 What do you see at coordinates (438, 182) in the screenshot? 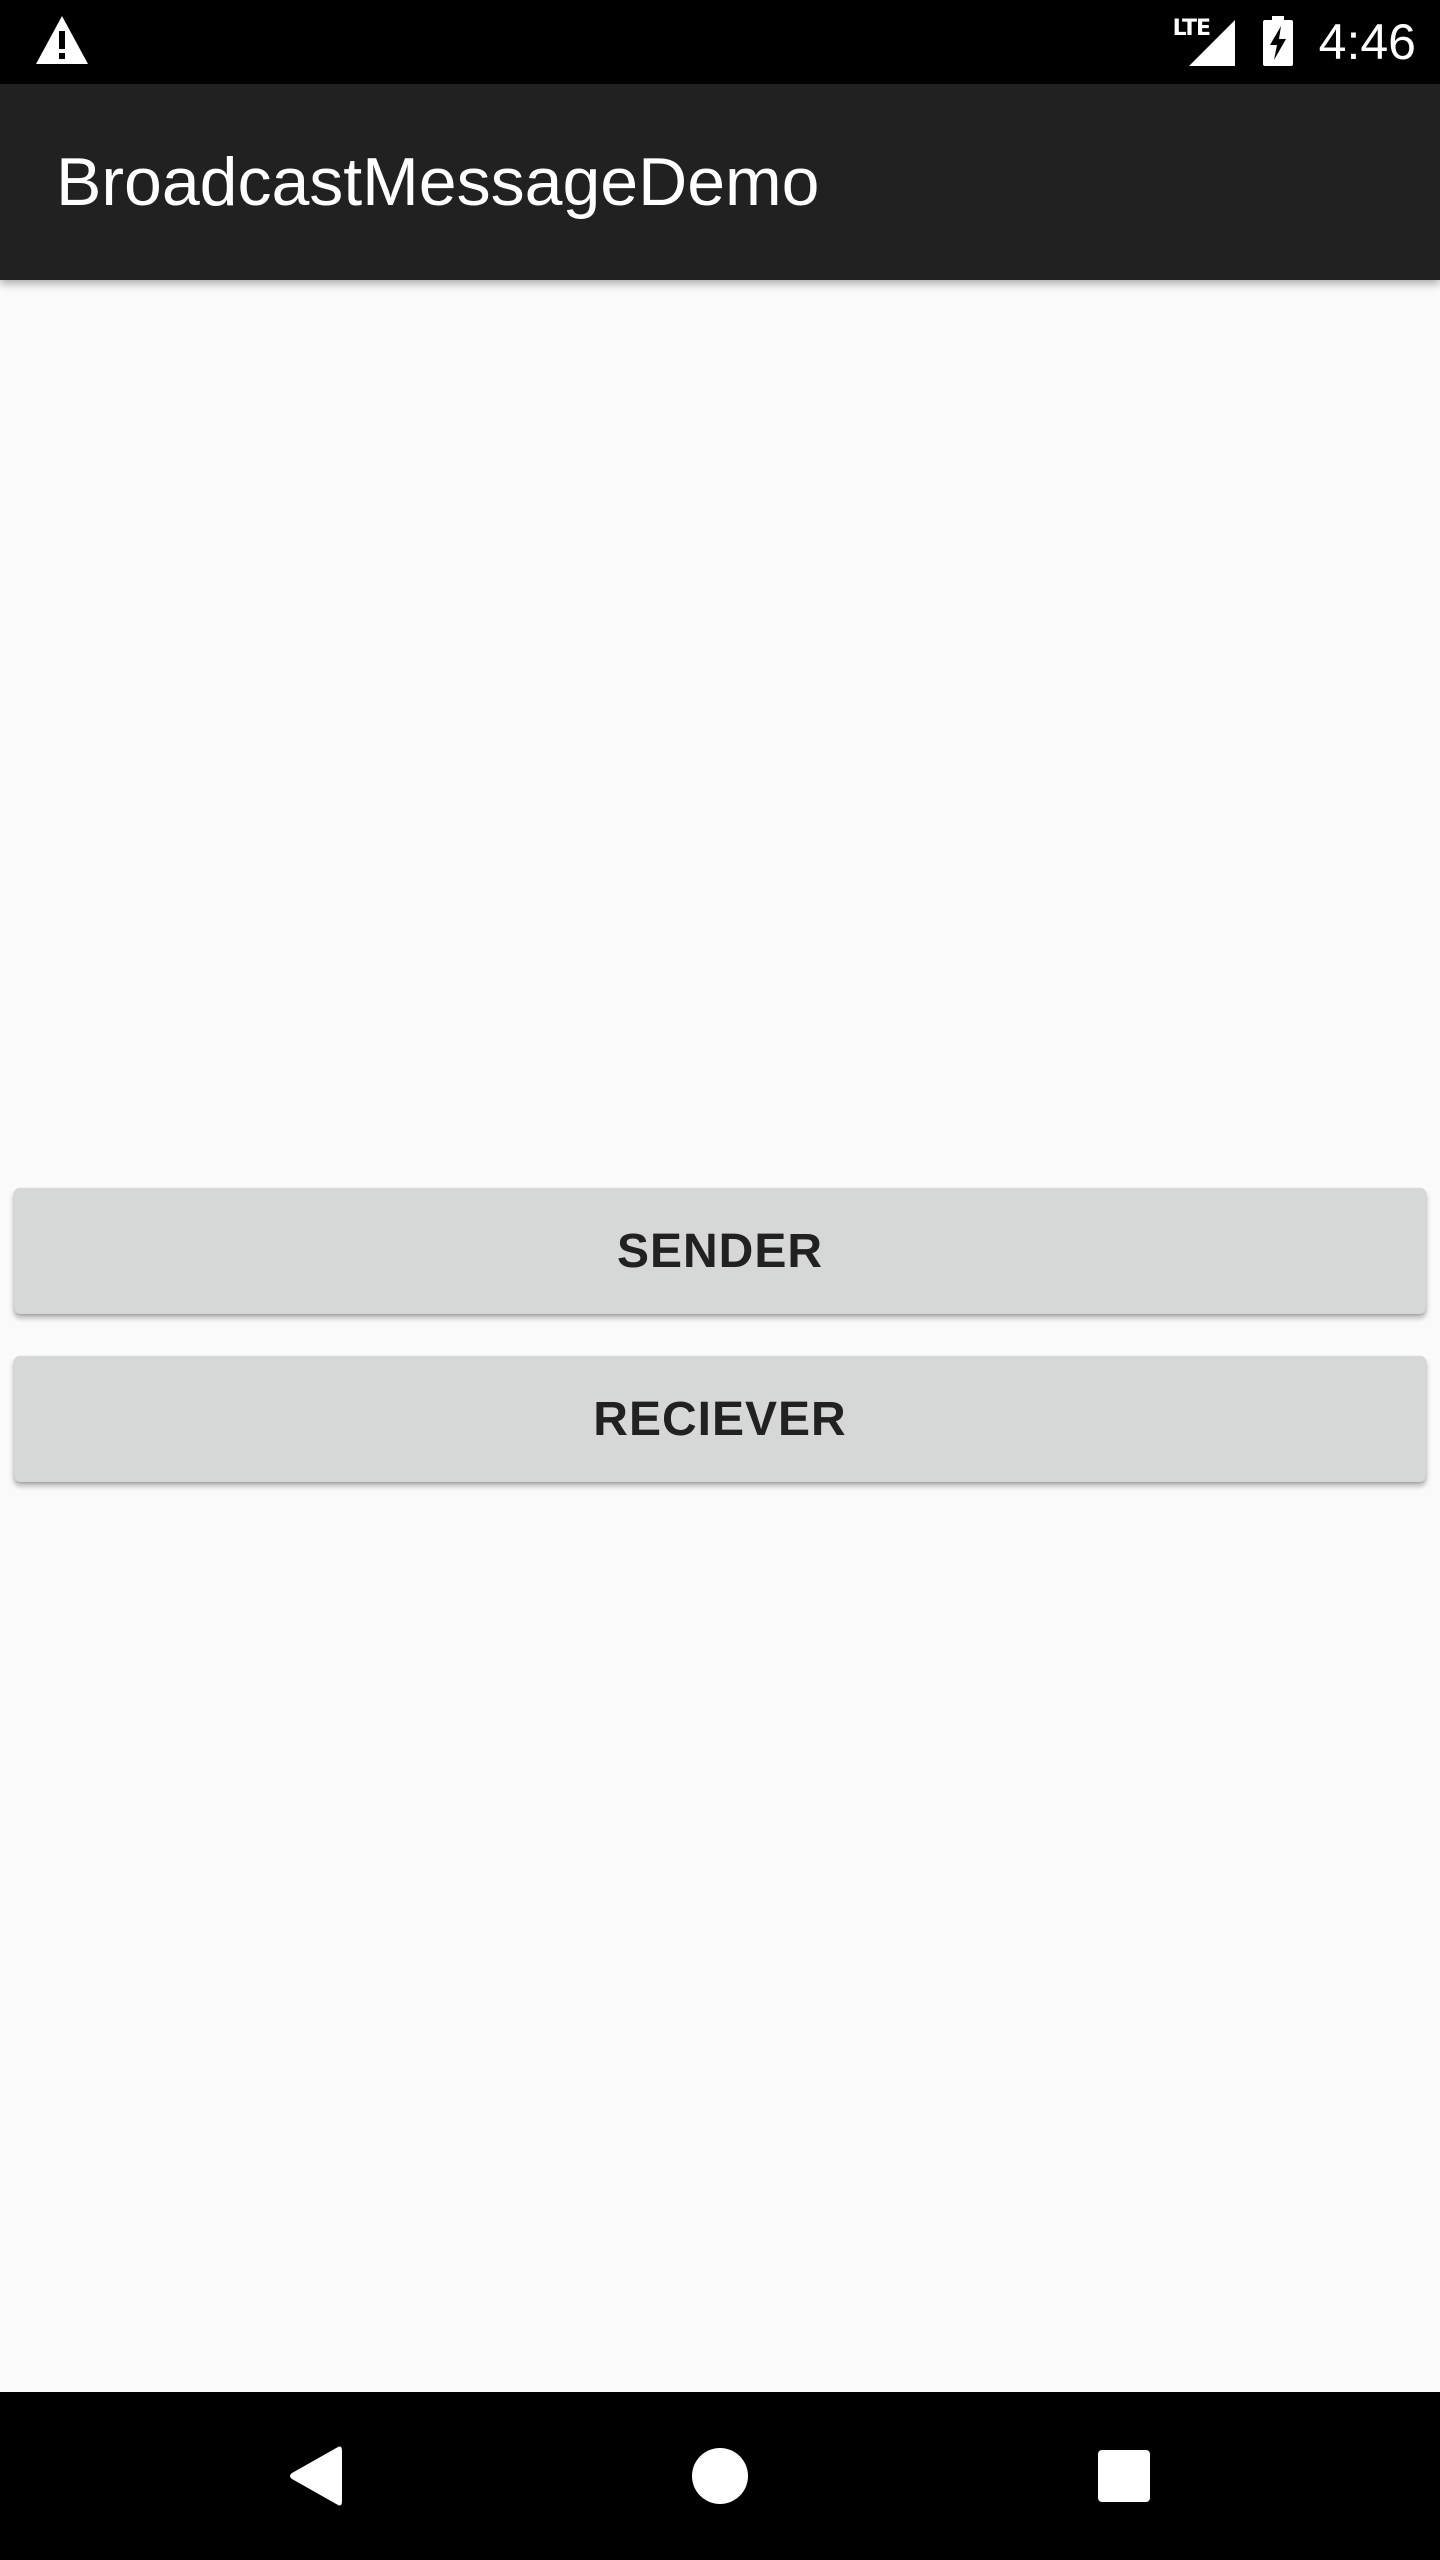
I see `app-title: BroadcastMessageDemo` at bounding box center [438, 182].